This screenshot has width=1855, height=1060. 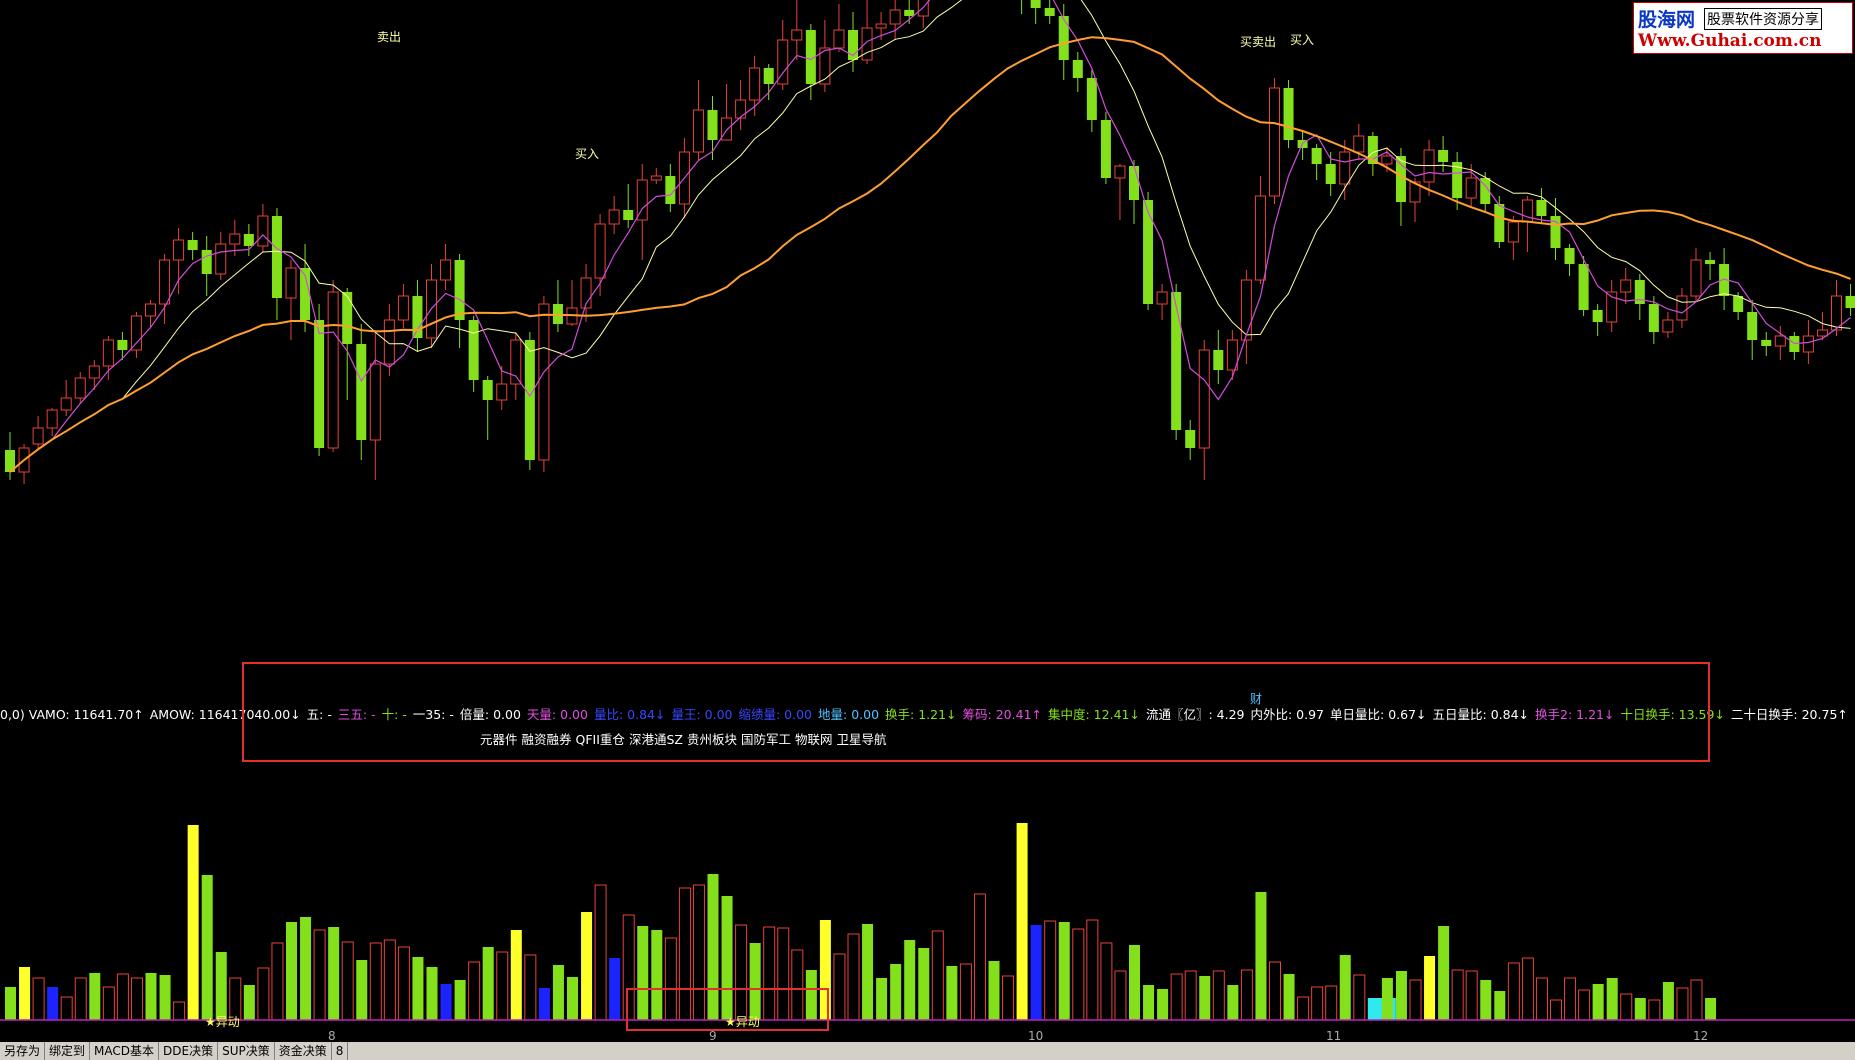 What do you see at coordinates (976, 712) in the screenshot?
I see `indicator-highlight-box` at bounding box center [976, 712].